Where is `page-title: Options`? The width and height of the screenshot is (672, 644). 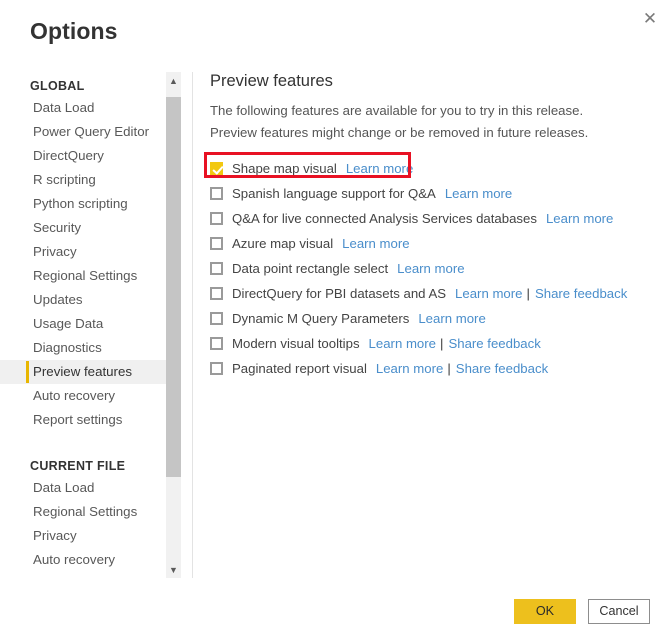
page-title: Options is located at coordinates (74, 31).